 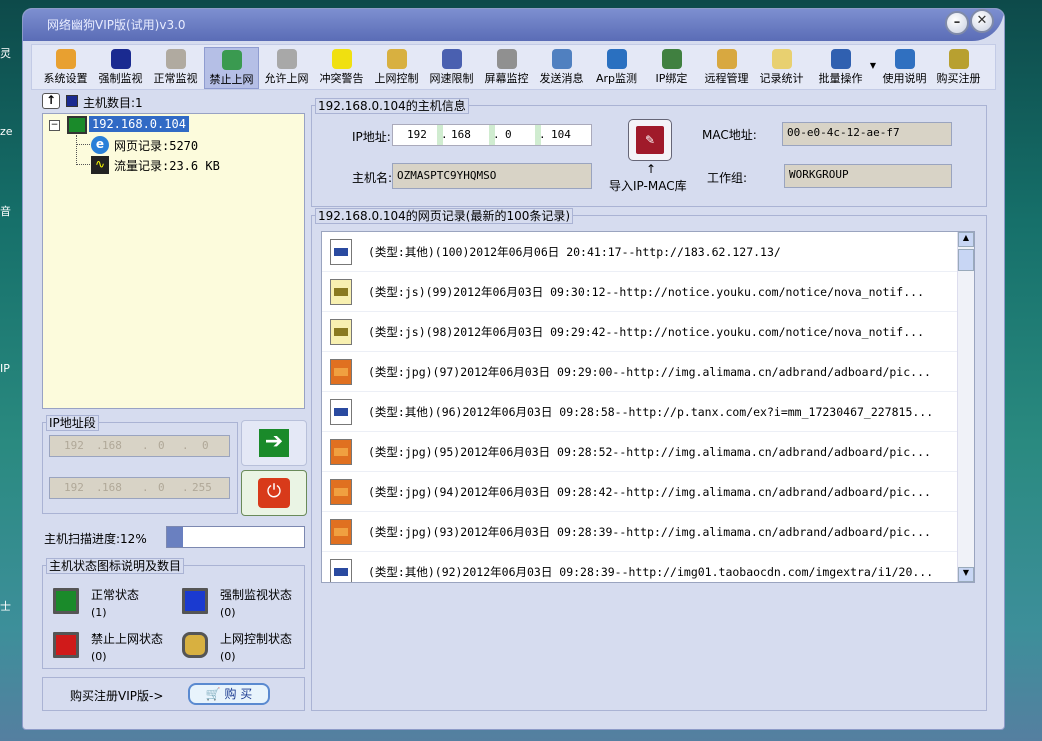 What do you see at coordinates (5, 211) in the screenshot?
I see `desktop-text: 音` at bounding box center [5, 211].